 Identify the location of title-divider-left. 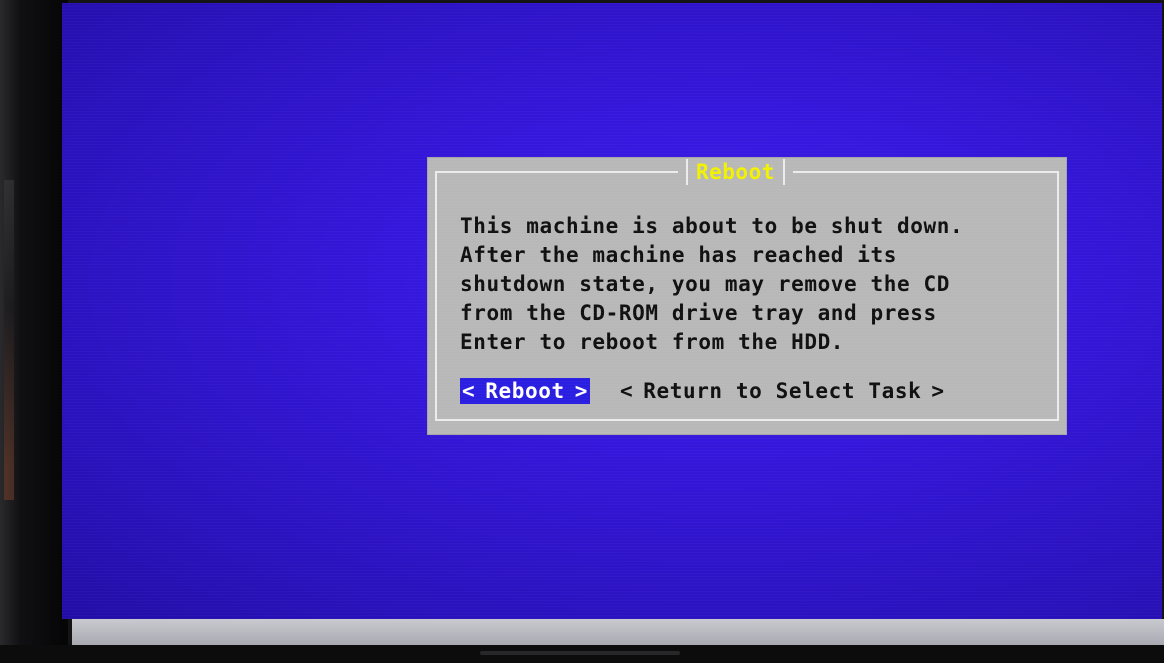
(687, 172).